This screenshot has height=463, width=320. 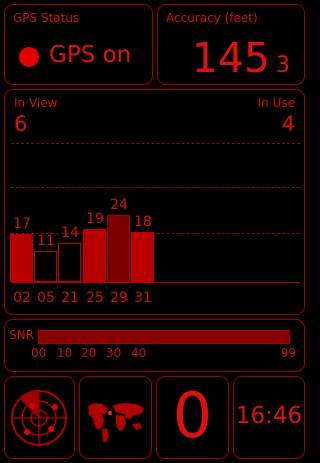 I want to click on snr-tick: 00, so click(x=39, y=353).